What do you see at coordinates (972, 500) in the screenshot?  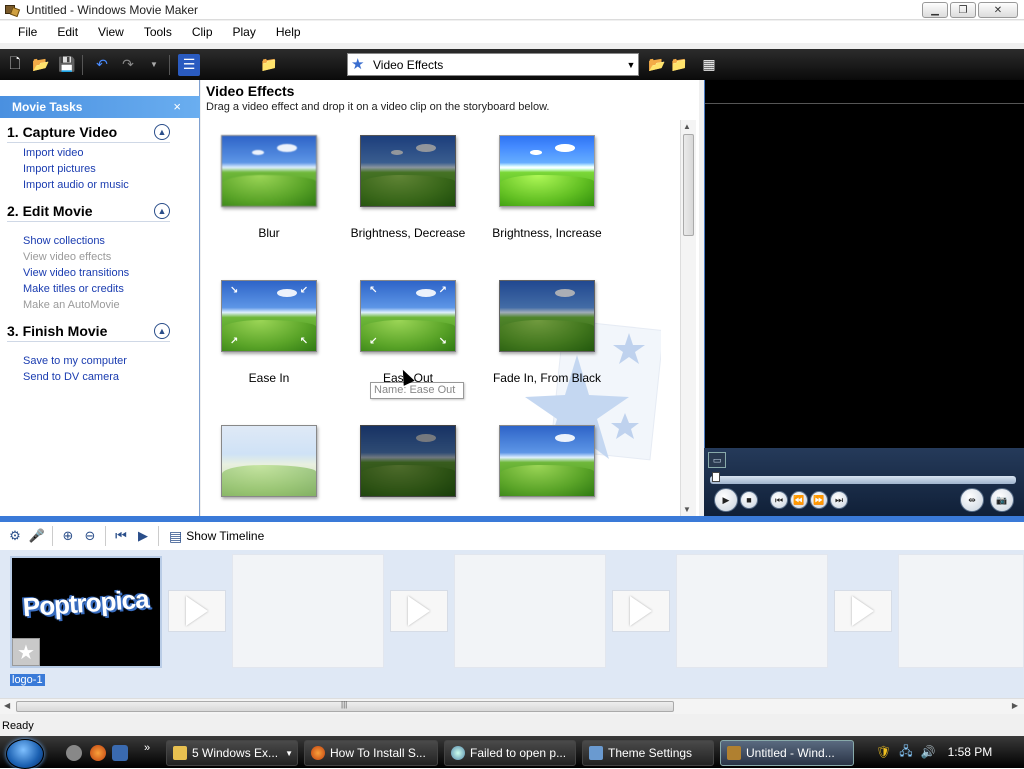 I see `split-clip-button: ⇹` at bounding box center [972, 500].